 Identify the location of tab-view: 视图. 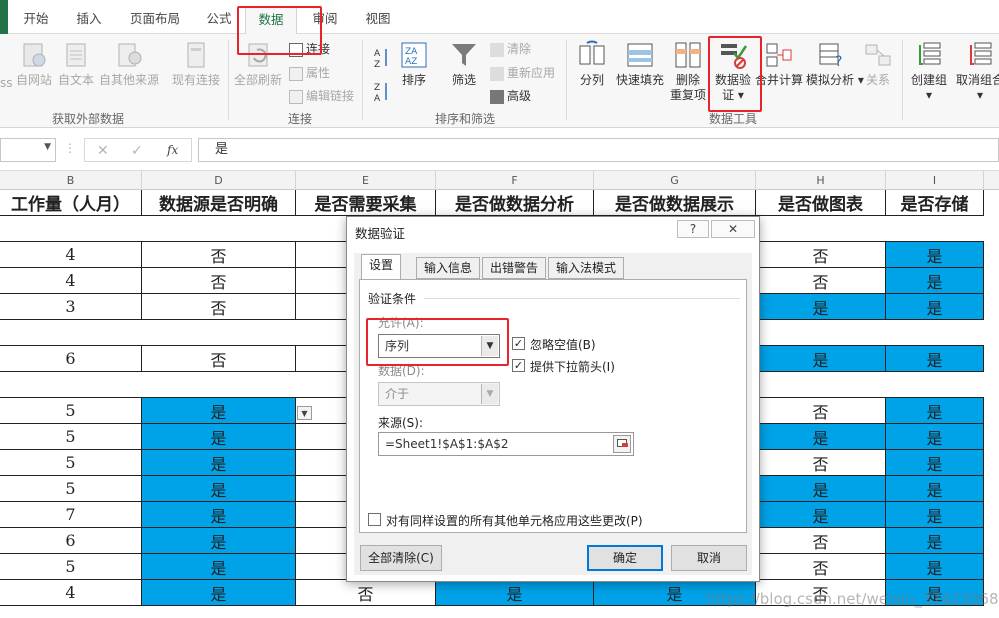
(378, 19).